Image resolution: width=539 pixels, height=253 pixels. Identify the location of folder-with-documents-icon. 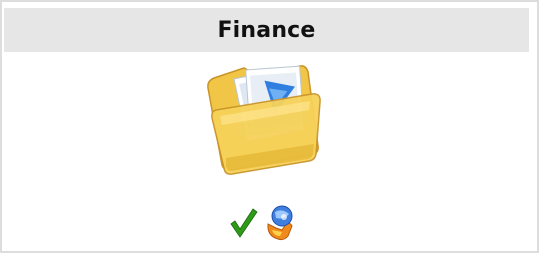
(267, 117).